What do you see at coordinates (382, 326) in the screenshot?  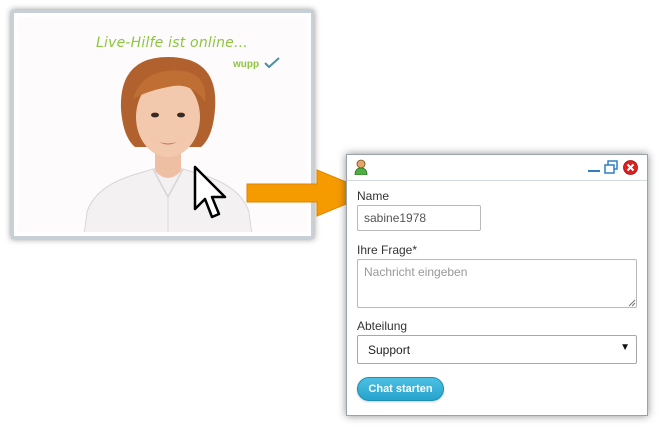 I see `department-label: Abteilung` at bounding box center [382, 326].